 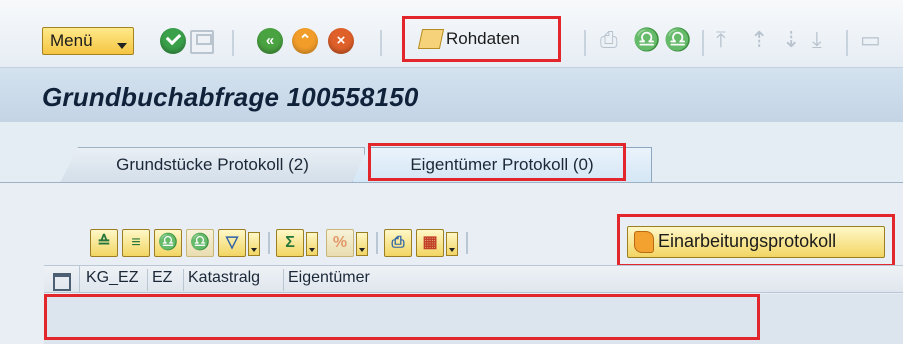 I want to click on next-page-icon: ⇣, so click(x=791, y=40).